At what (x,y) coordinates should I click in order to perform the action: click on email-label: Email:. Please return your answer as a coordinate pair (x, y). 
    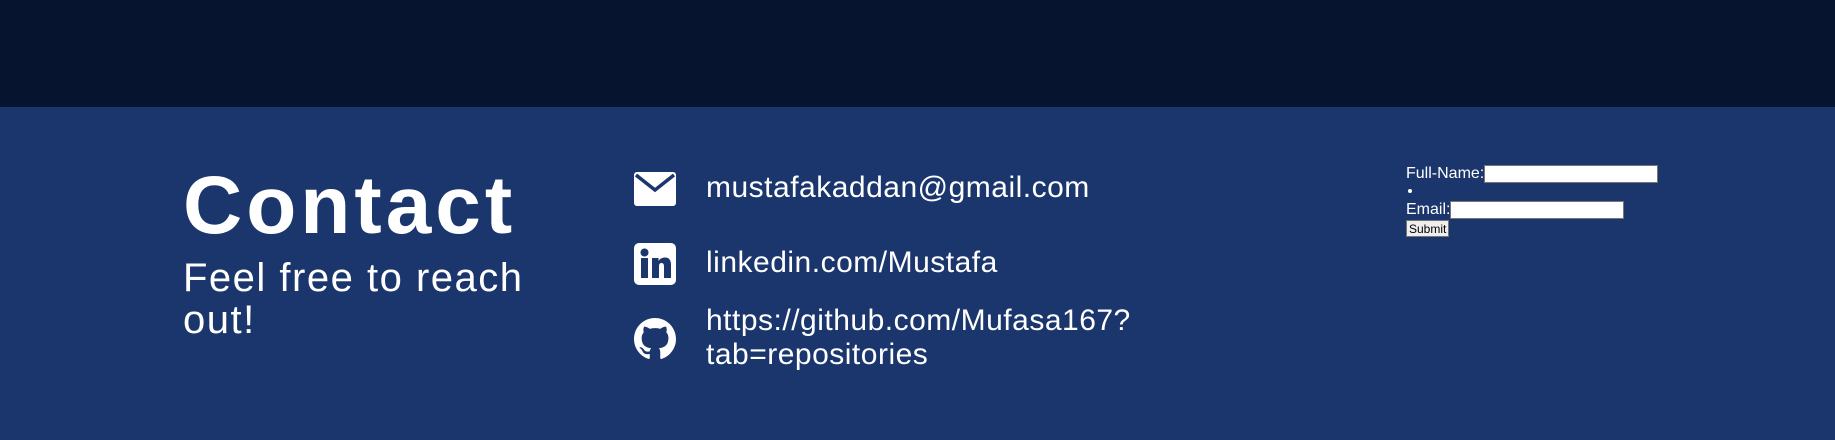
    Looking at the image, I should click on (1428, 209).